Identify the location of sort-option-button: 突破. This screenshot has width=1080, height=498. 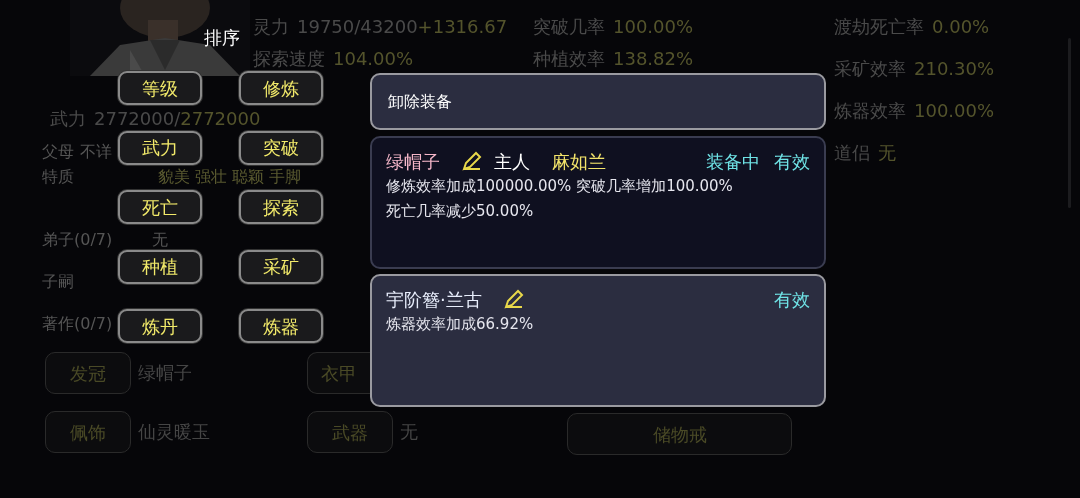
(281, 147).